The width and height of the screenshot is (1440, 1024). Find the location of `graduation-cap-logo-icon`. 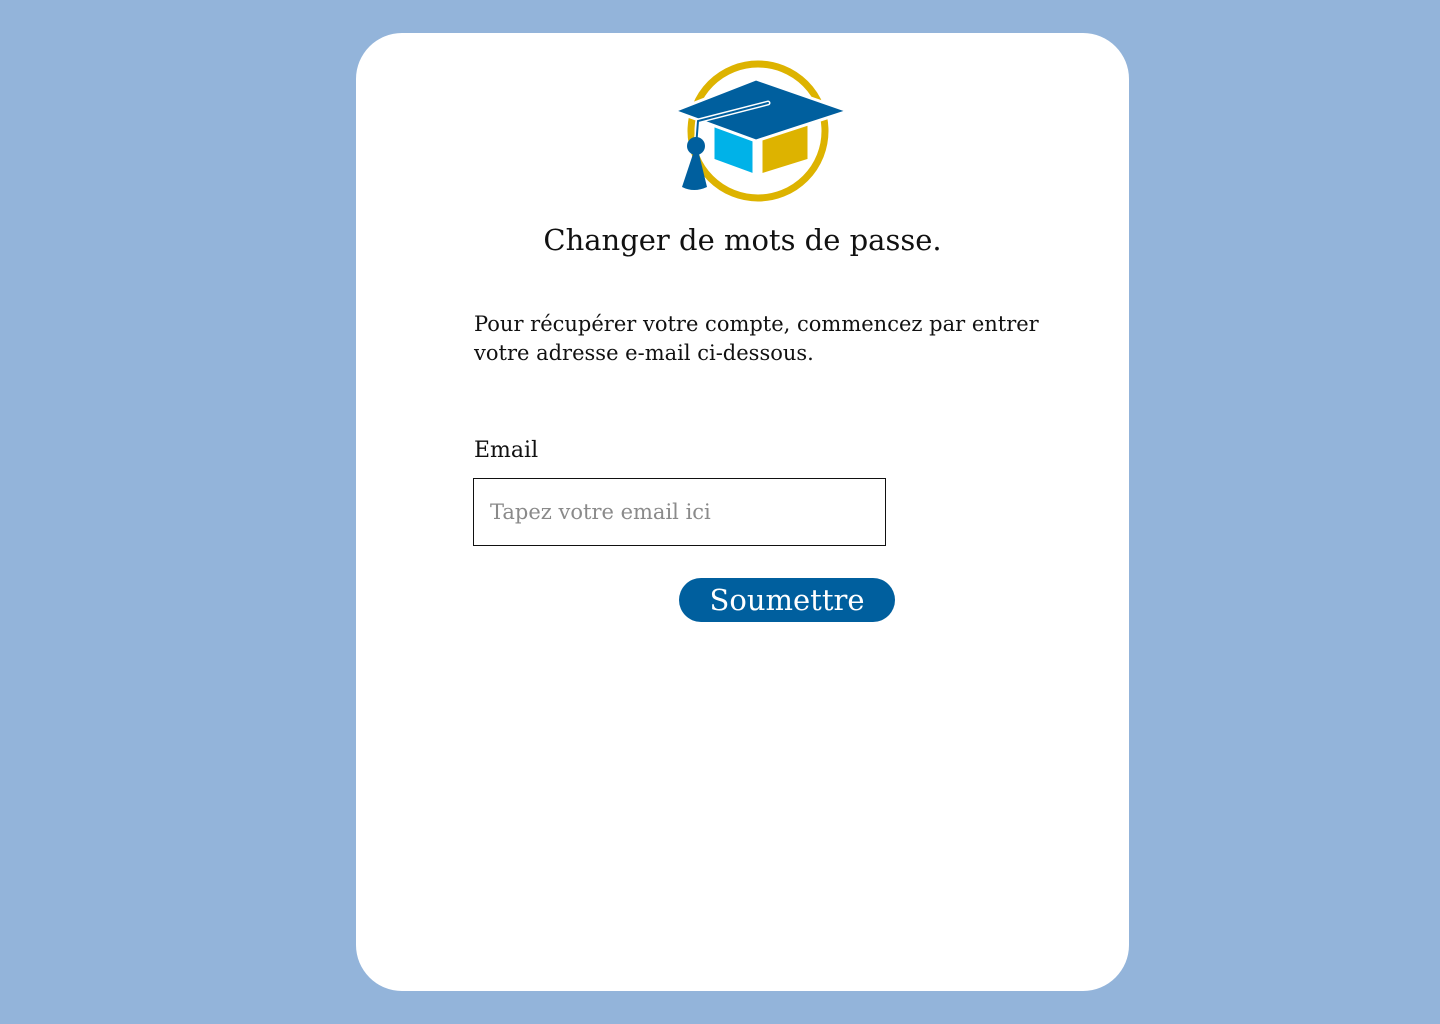

graduation-cap-logo-icon is located at coordinates (760, 131).